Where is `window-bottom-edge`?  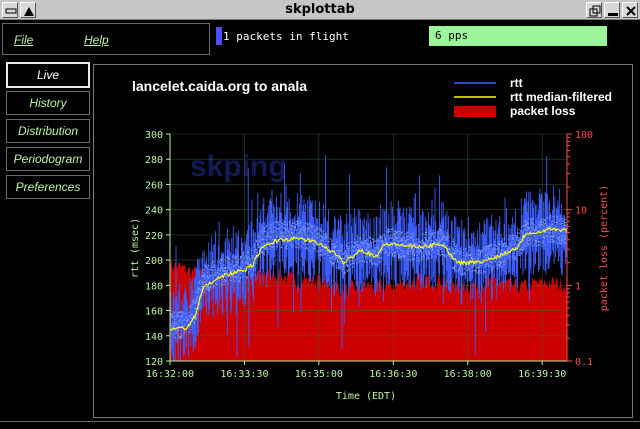
window-bottom-edge is located at coordinates (320, 425).